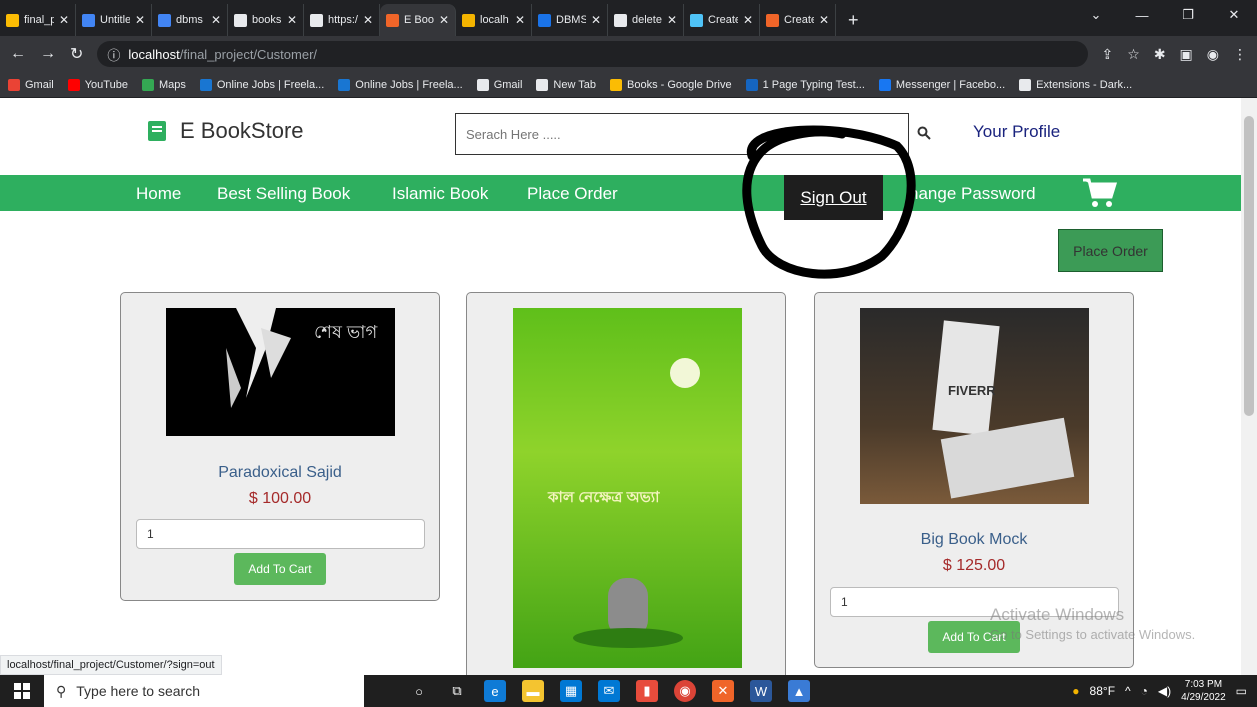 This screenshot has width=1257, height=707. What do you see at coordinates (1100, 193) in the screenshot?
I see `cart-icon` at bounding box center [1100, 193].